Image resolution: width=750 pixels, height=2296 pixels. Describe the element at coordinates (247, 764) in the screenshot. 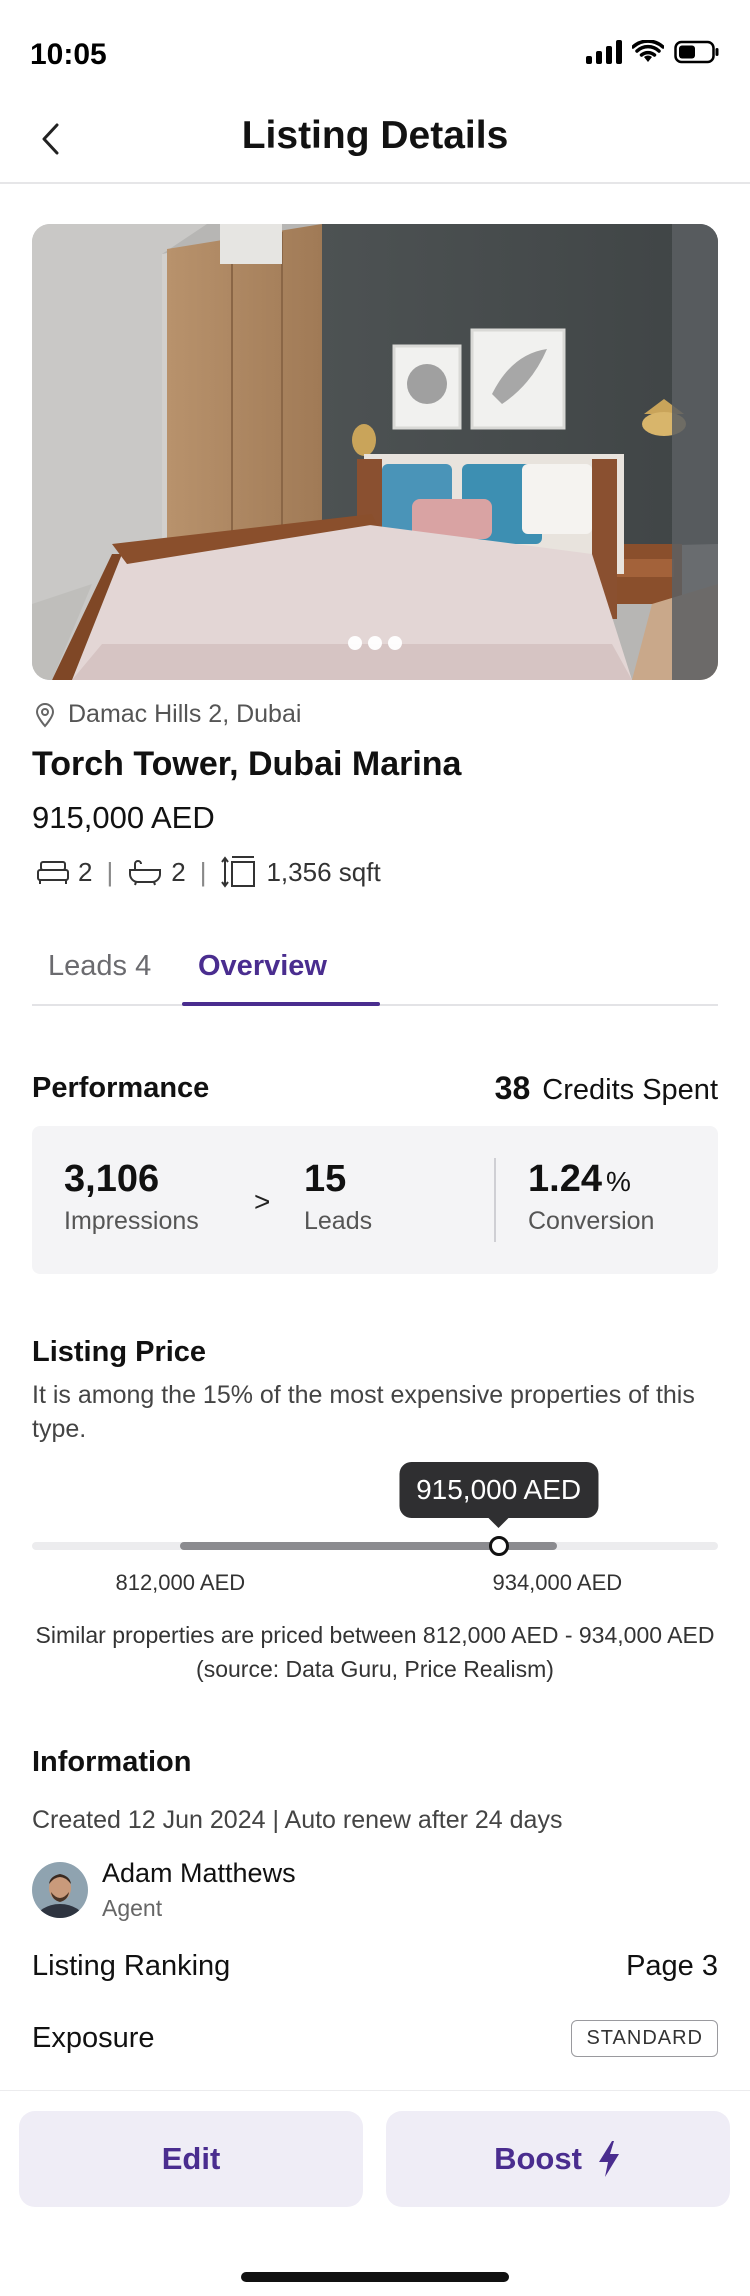

I see `listing-title: Torch Tower, Dubai Marina` at that location.